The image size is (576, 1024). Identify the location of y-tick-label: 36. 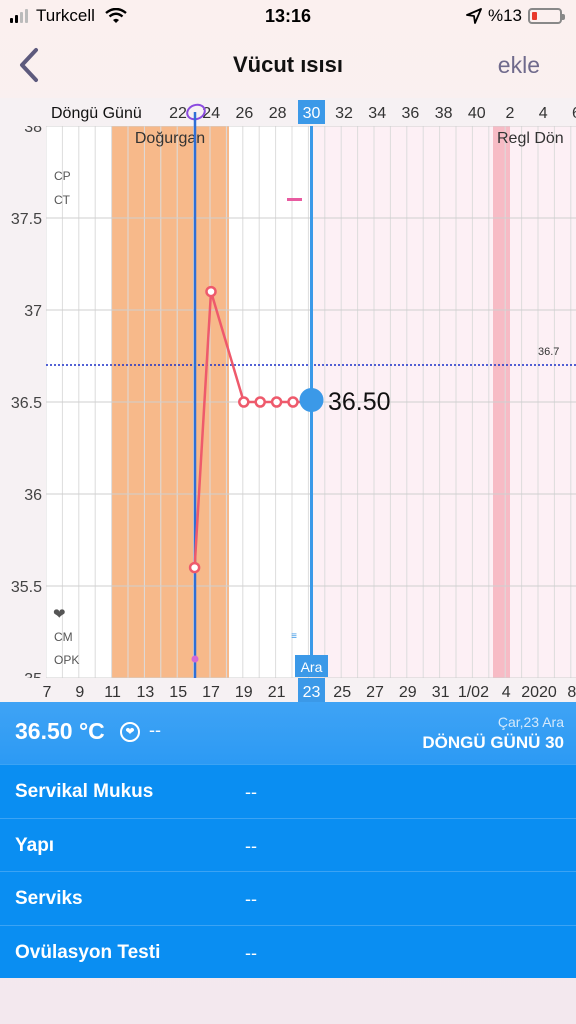
(33, 495).